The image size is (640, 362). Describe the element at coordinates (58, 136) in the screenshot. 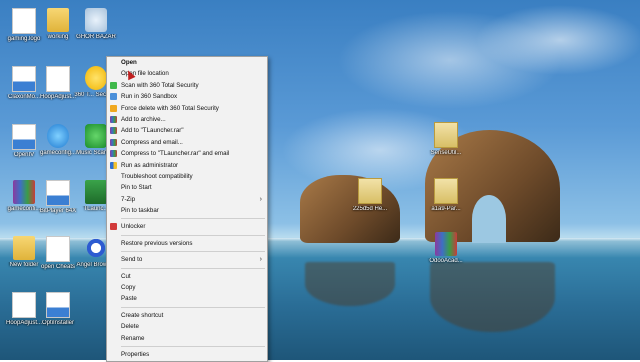

I see `internet-explorer-icon` at that location.